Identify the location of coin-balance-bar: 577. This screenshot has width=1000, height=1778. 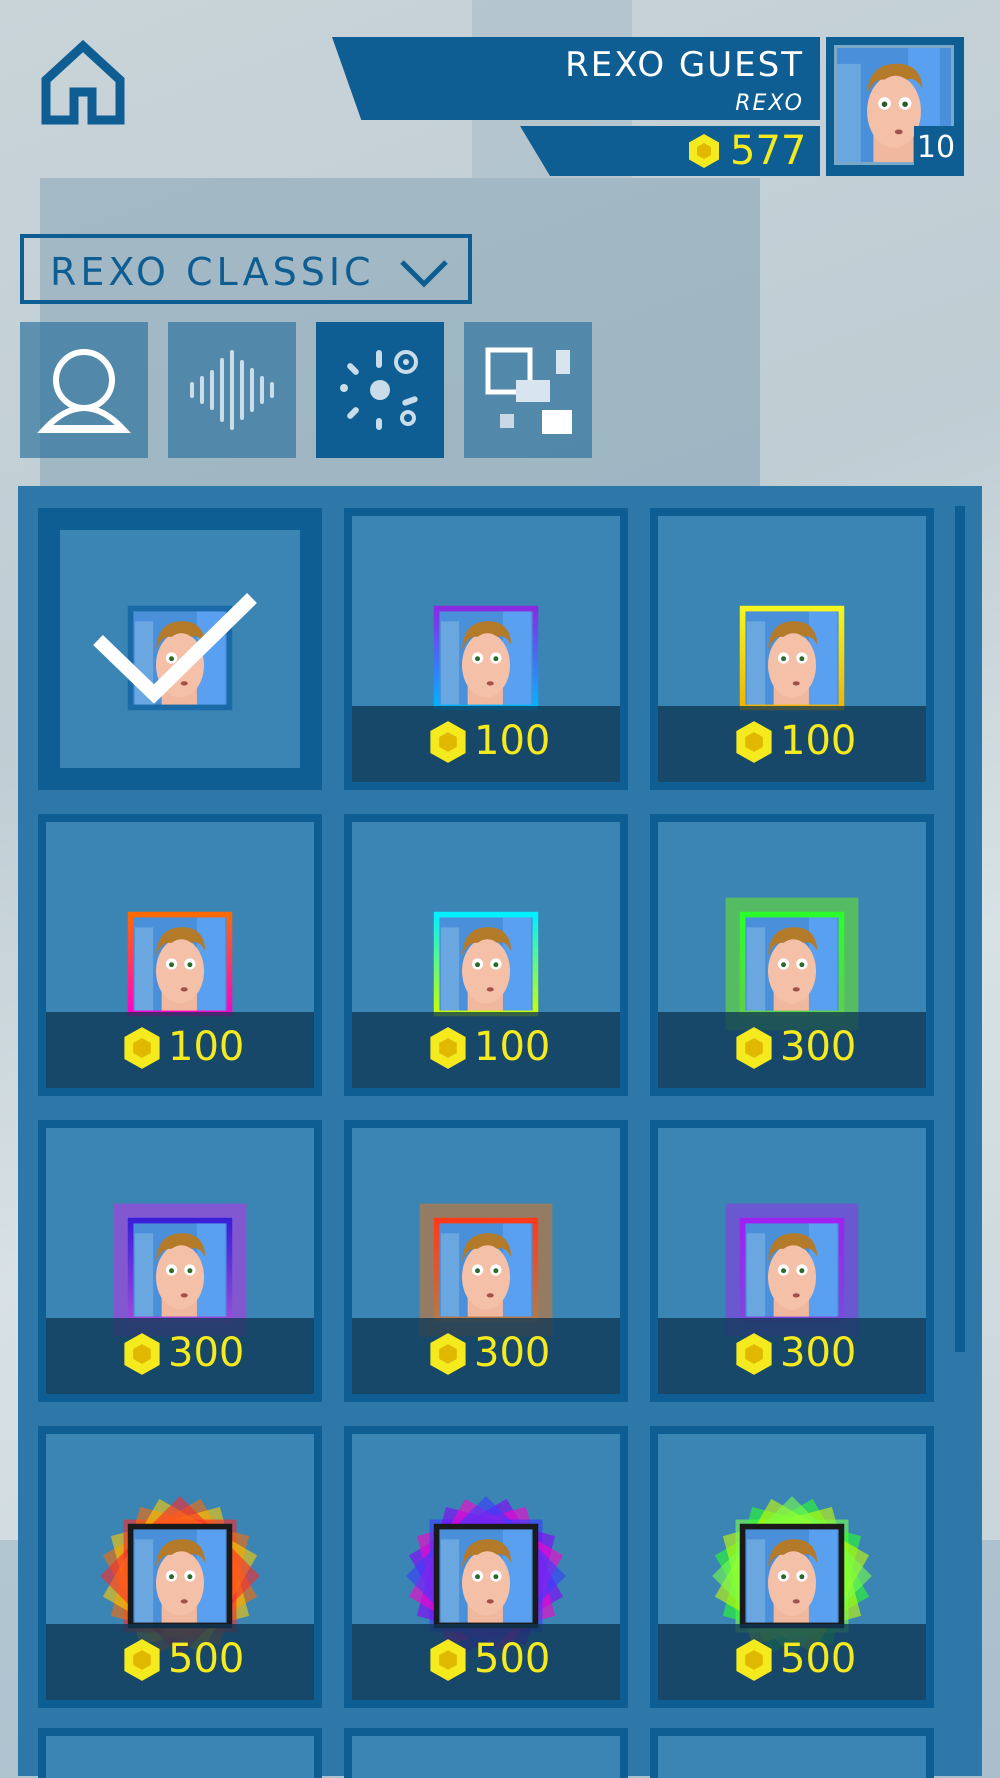
(670, 151).